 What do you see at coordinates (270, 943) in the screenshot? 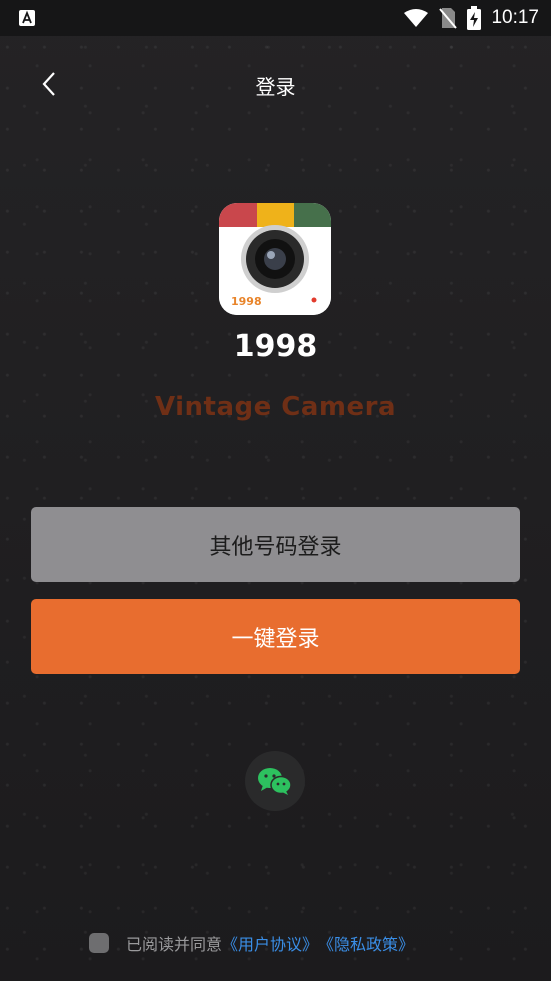
I see `user-agreement-link: 《用户协议》` at bounding box center [270, 943].